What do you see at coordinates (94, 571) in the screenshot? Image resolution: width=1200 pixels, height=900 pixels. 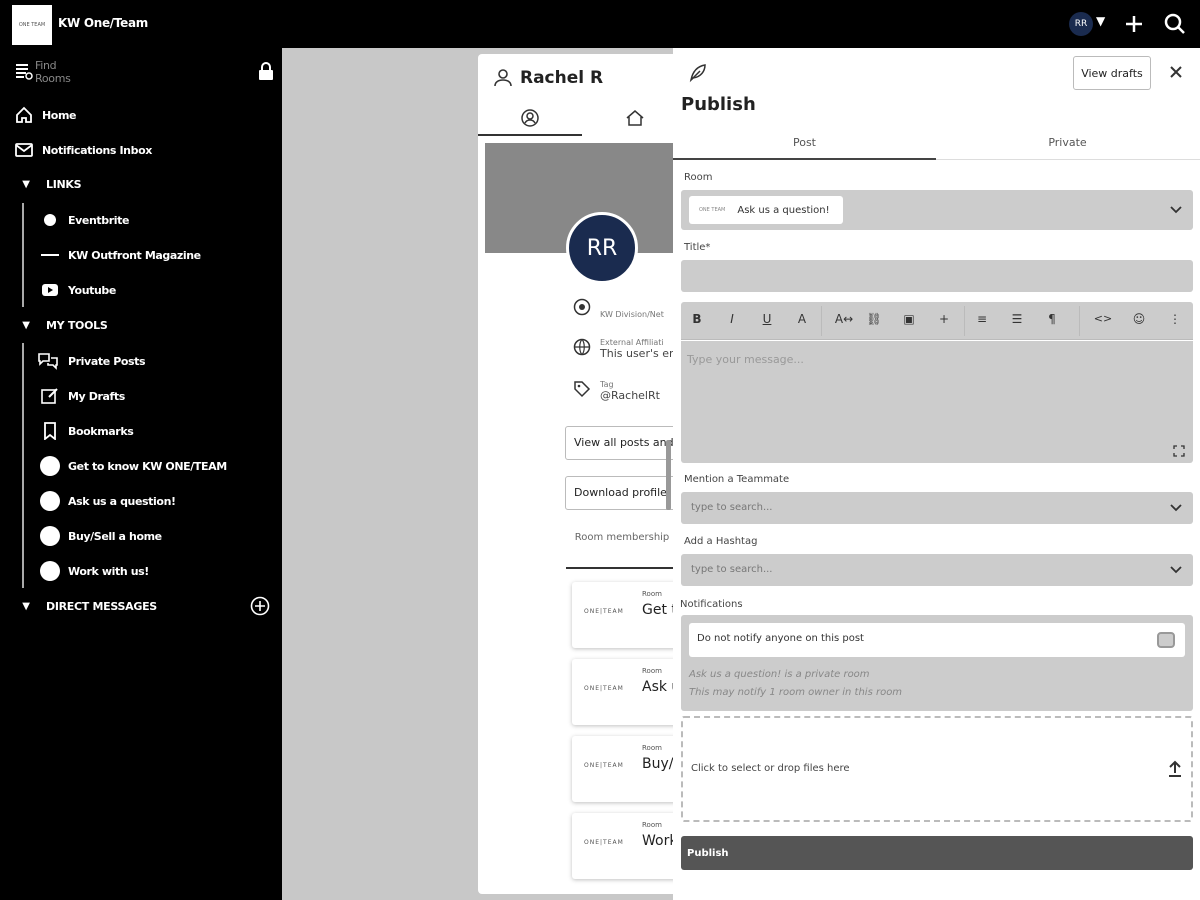 I see `sidebar-room-work-with-us: Work with us!` at bounding box center [94, 571].